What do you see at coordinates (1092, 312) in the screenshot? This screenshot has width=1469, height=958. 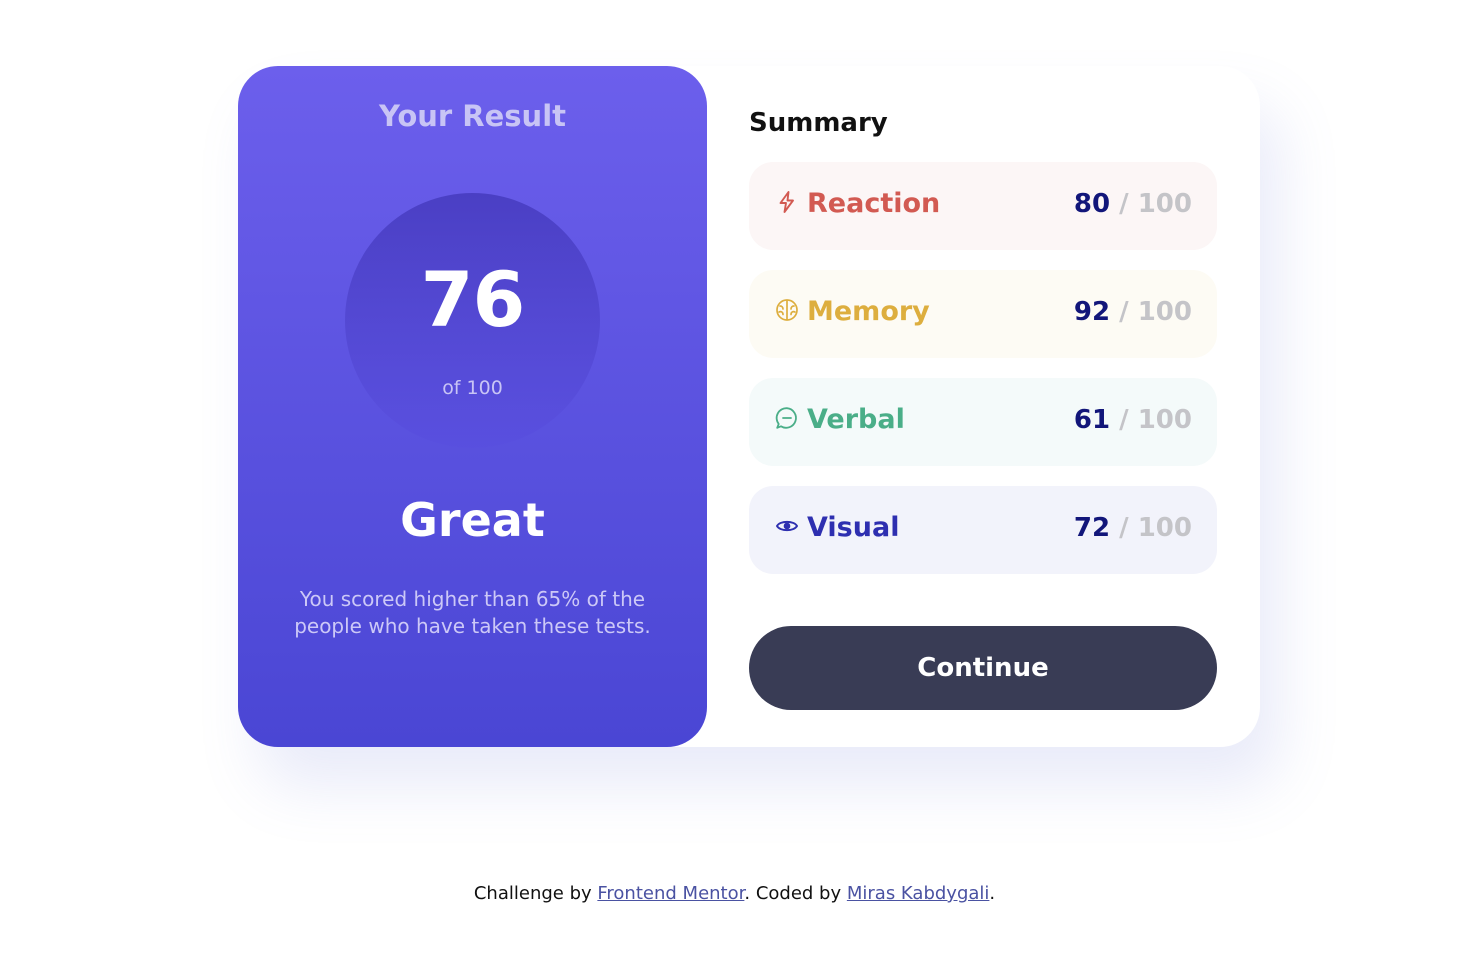 I see `score-value: 92` at bounding box center [1092, 312].